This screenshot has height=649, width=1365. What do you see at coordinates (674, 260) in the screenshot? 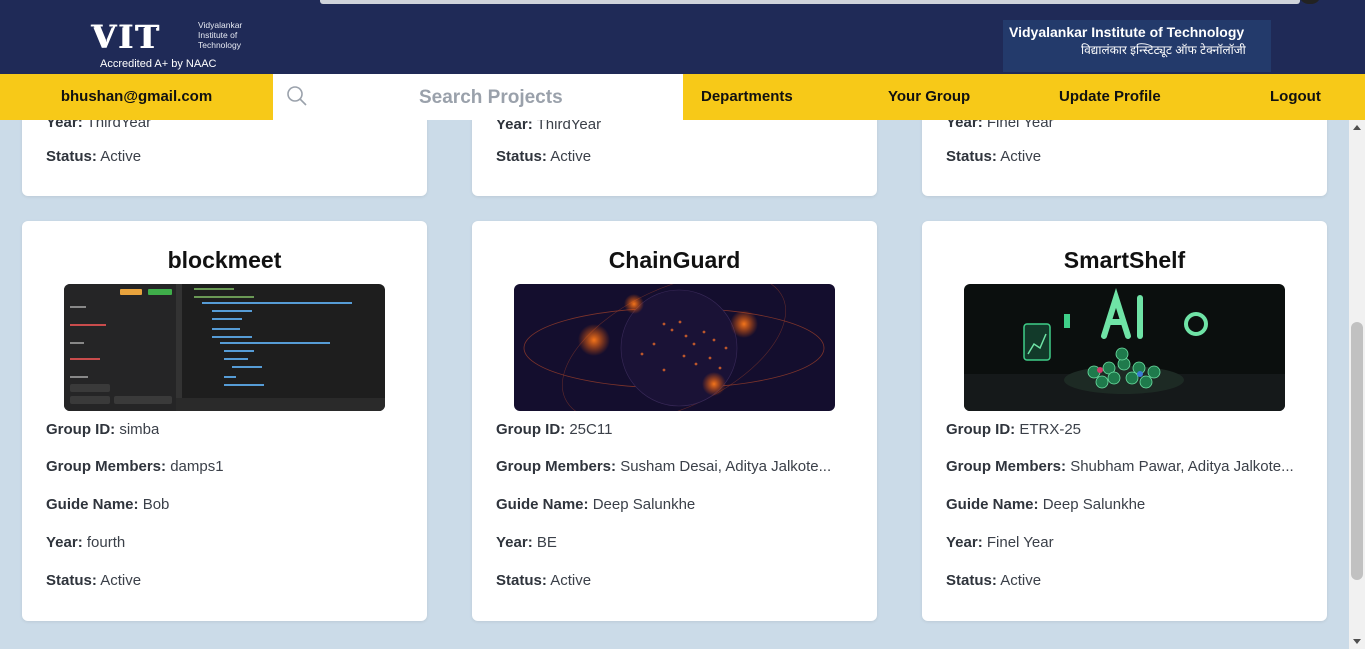
I see `project-title: ChainGuard` at bounding box center [674, 260].